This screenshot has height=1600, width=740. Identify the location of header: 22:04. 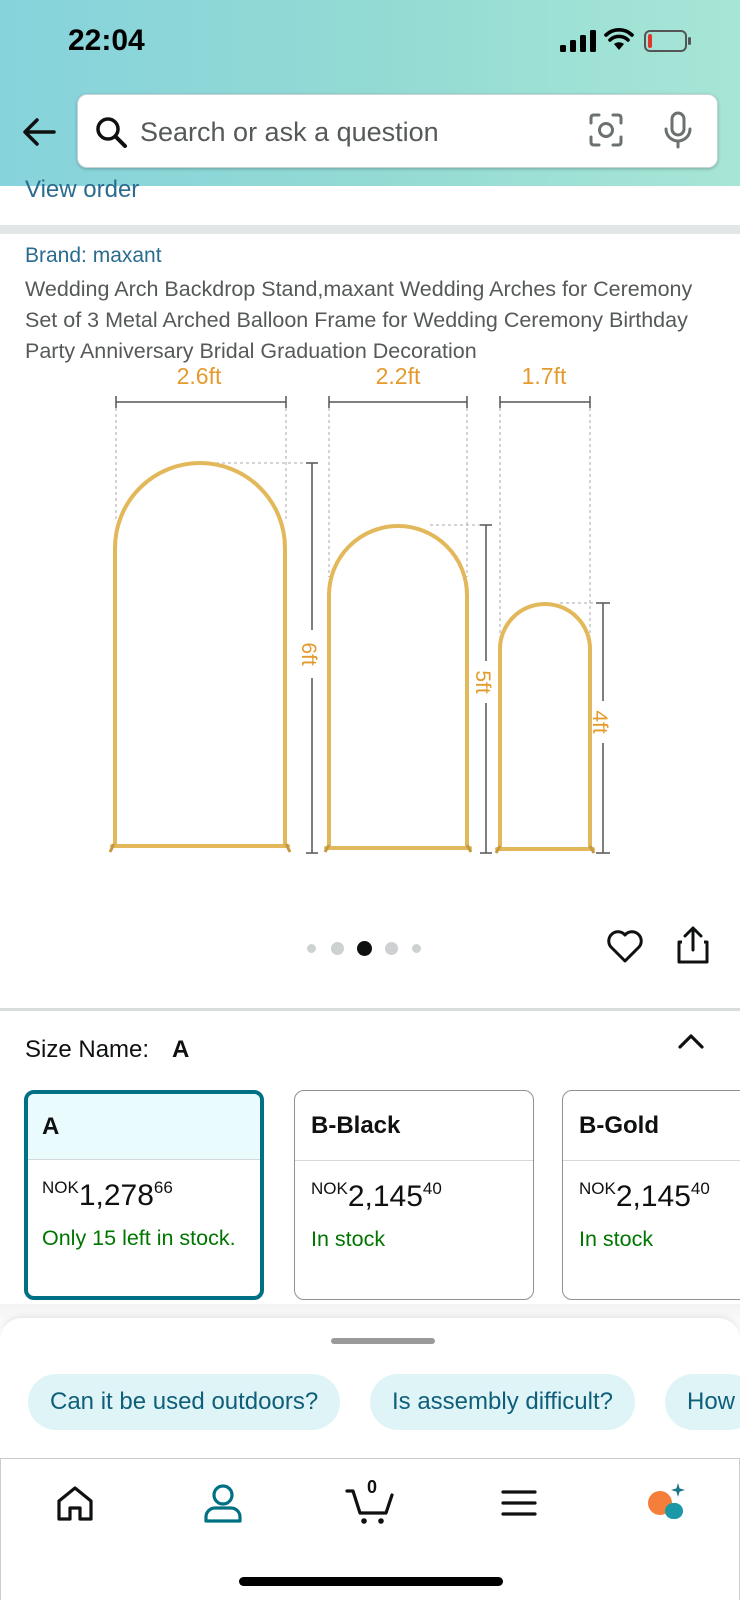
(370, 93).